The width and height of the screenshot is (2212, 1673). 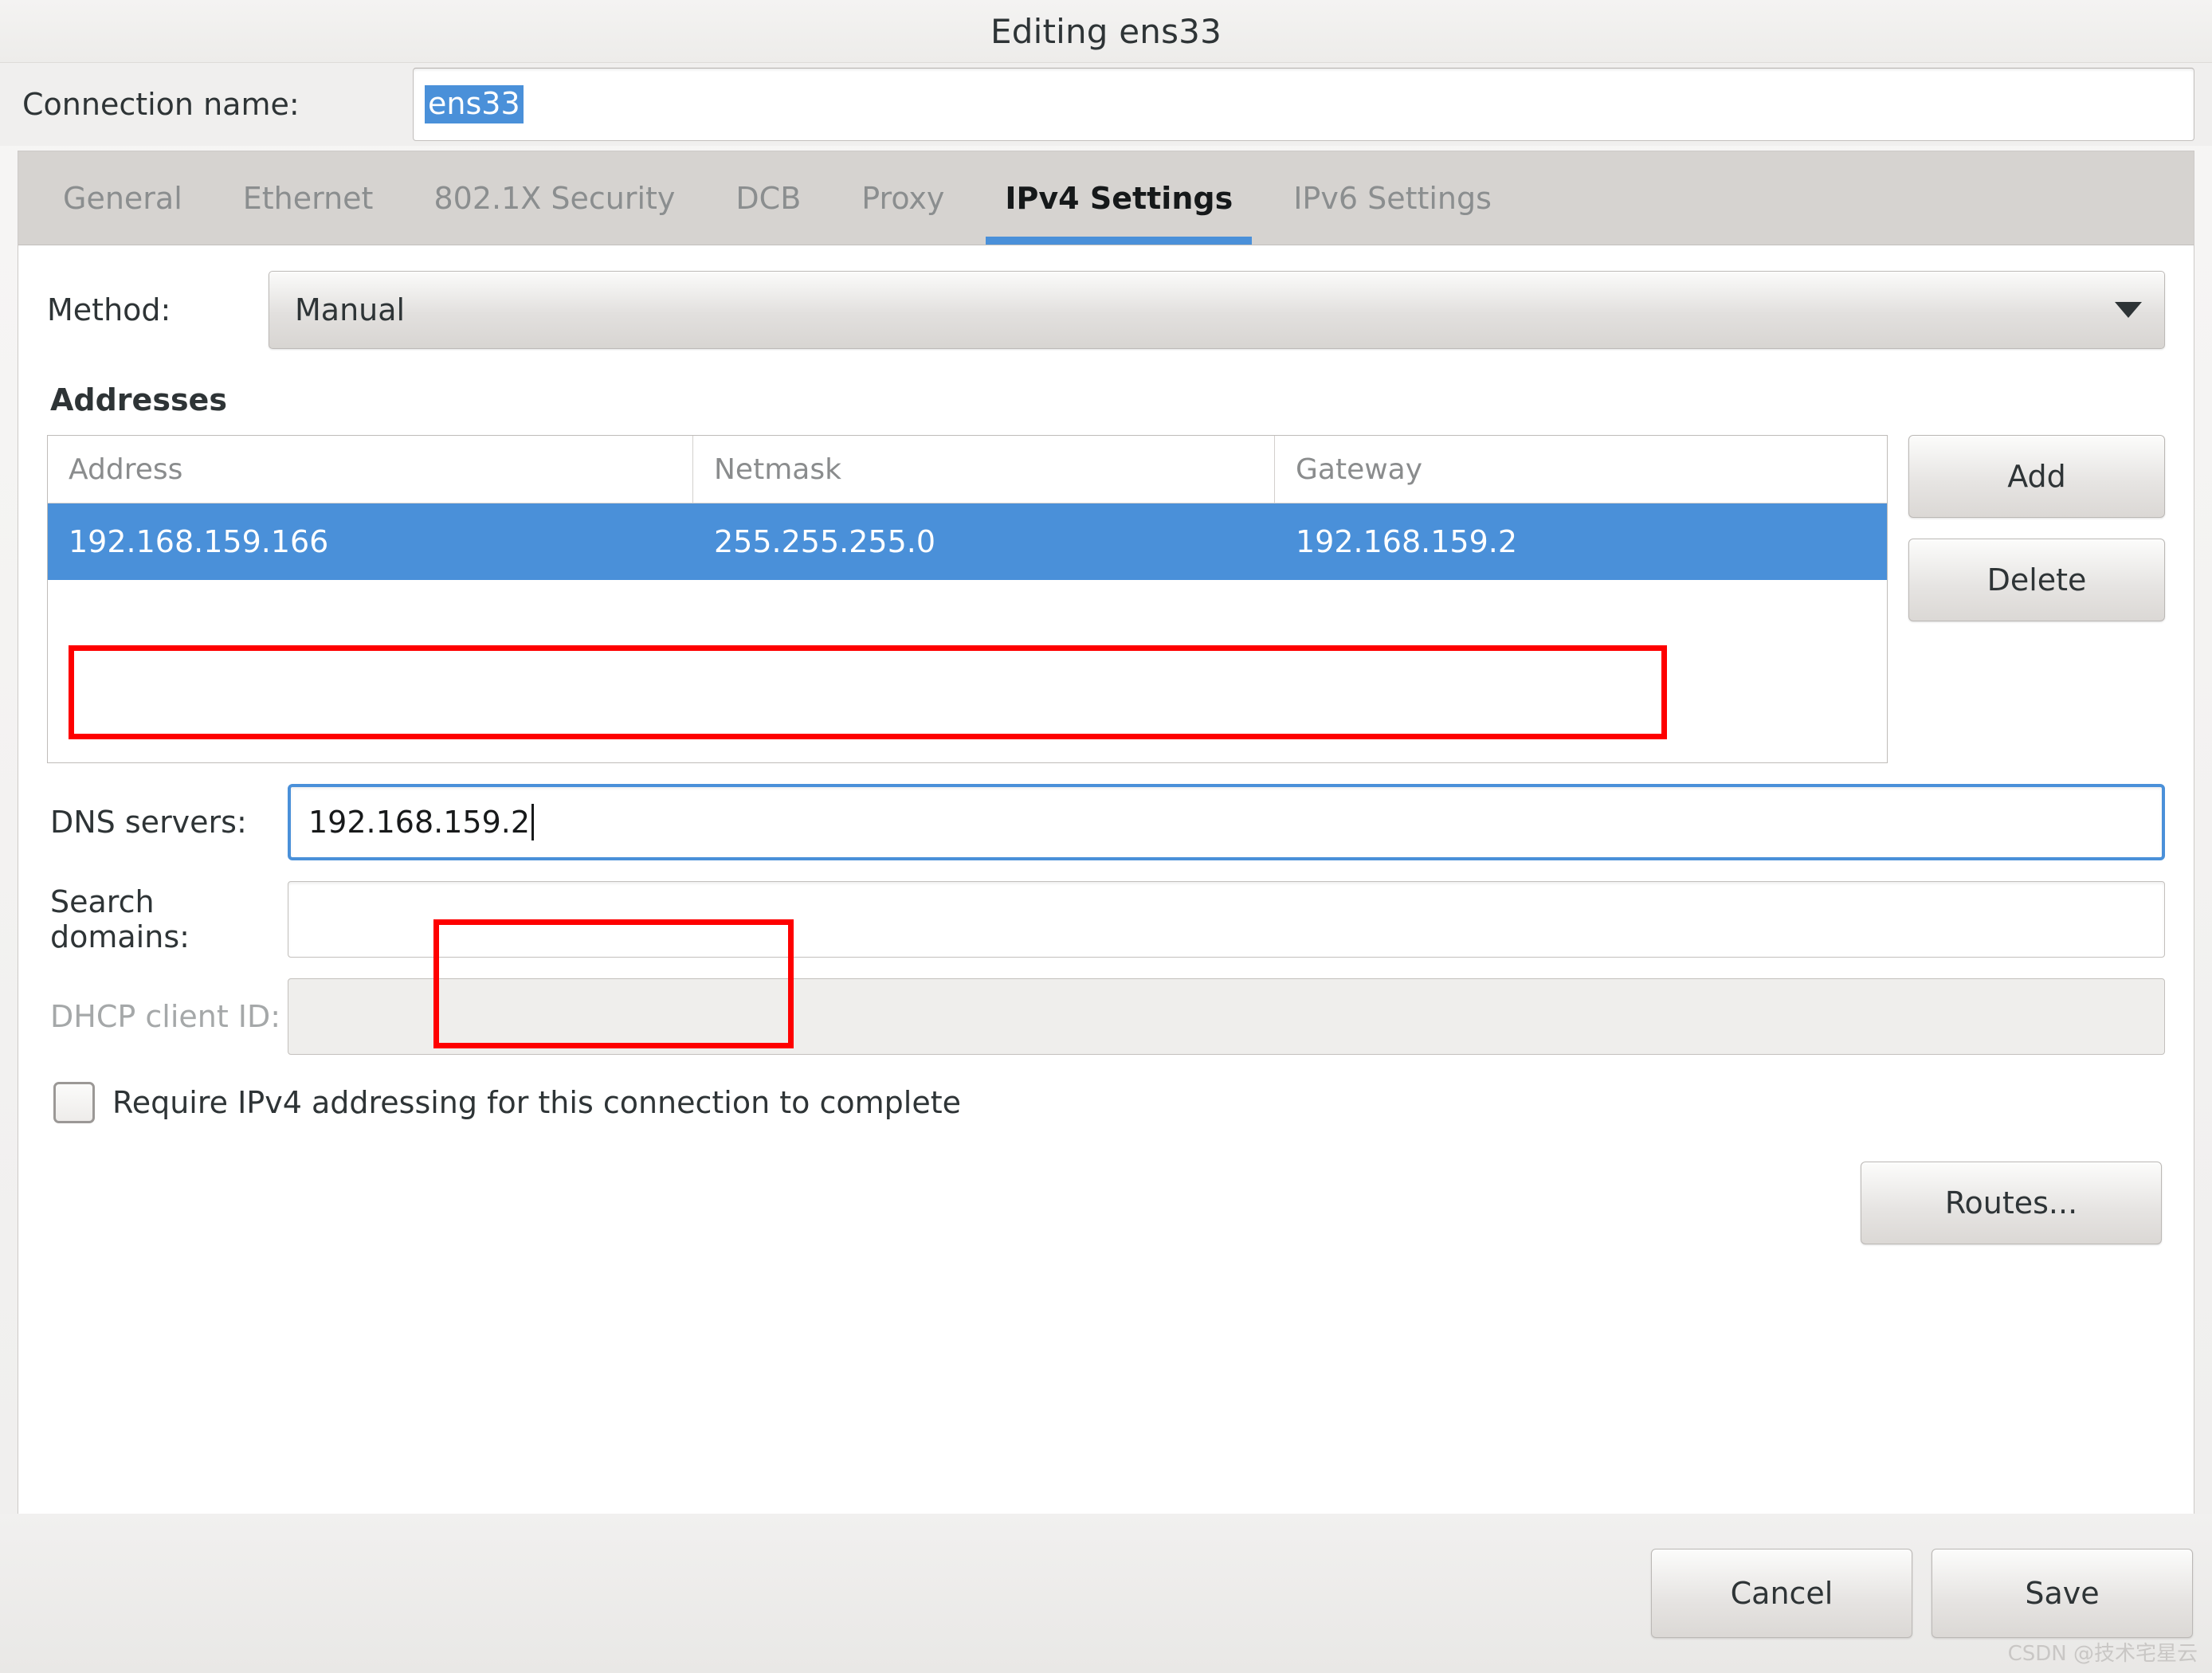 What do you see at coordinates (74, 1102) in the screenshot?
I see `require-ipv4-checkbox` at bounding box center [74, 1102].